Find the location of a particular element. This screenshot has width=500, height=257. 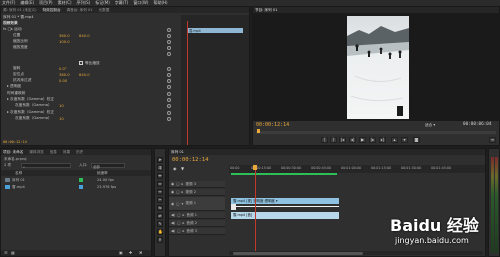

rolling-edit-tool: ⇔ is located at coordinates (160, 184).